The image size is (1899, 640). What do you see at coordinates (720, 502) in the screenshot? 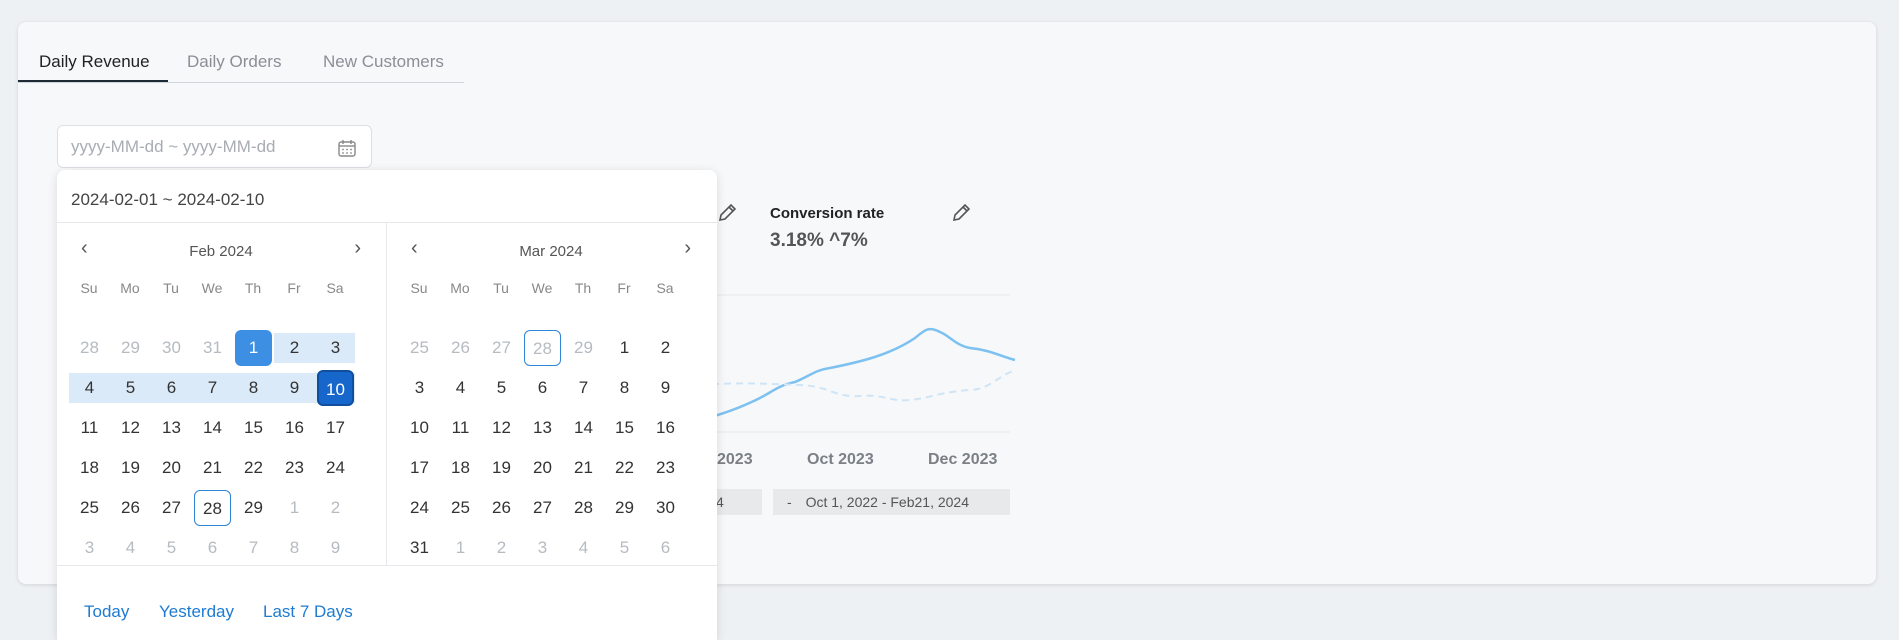
I see `comparison-range-left-text: 4` at bounding box center [720, 502].